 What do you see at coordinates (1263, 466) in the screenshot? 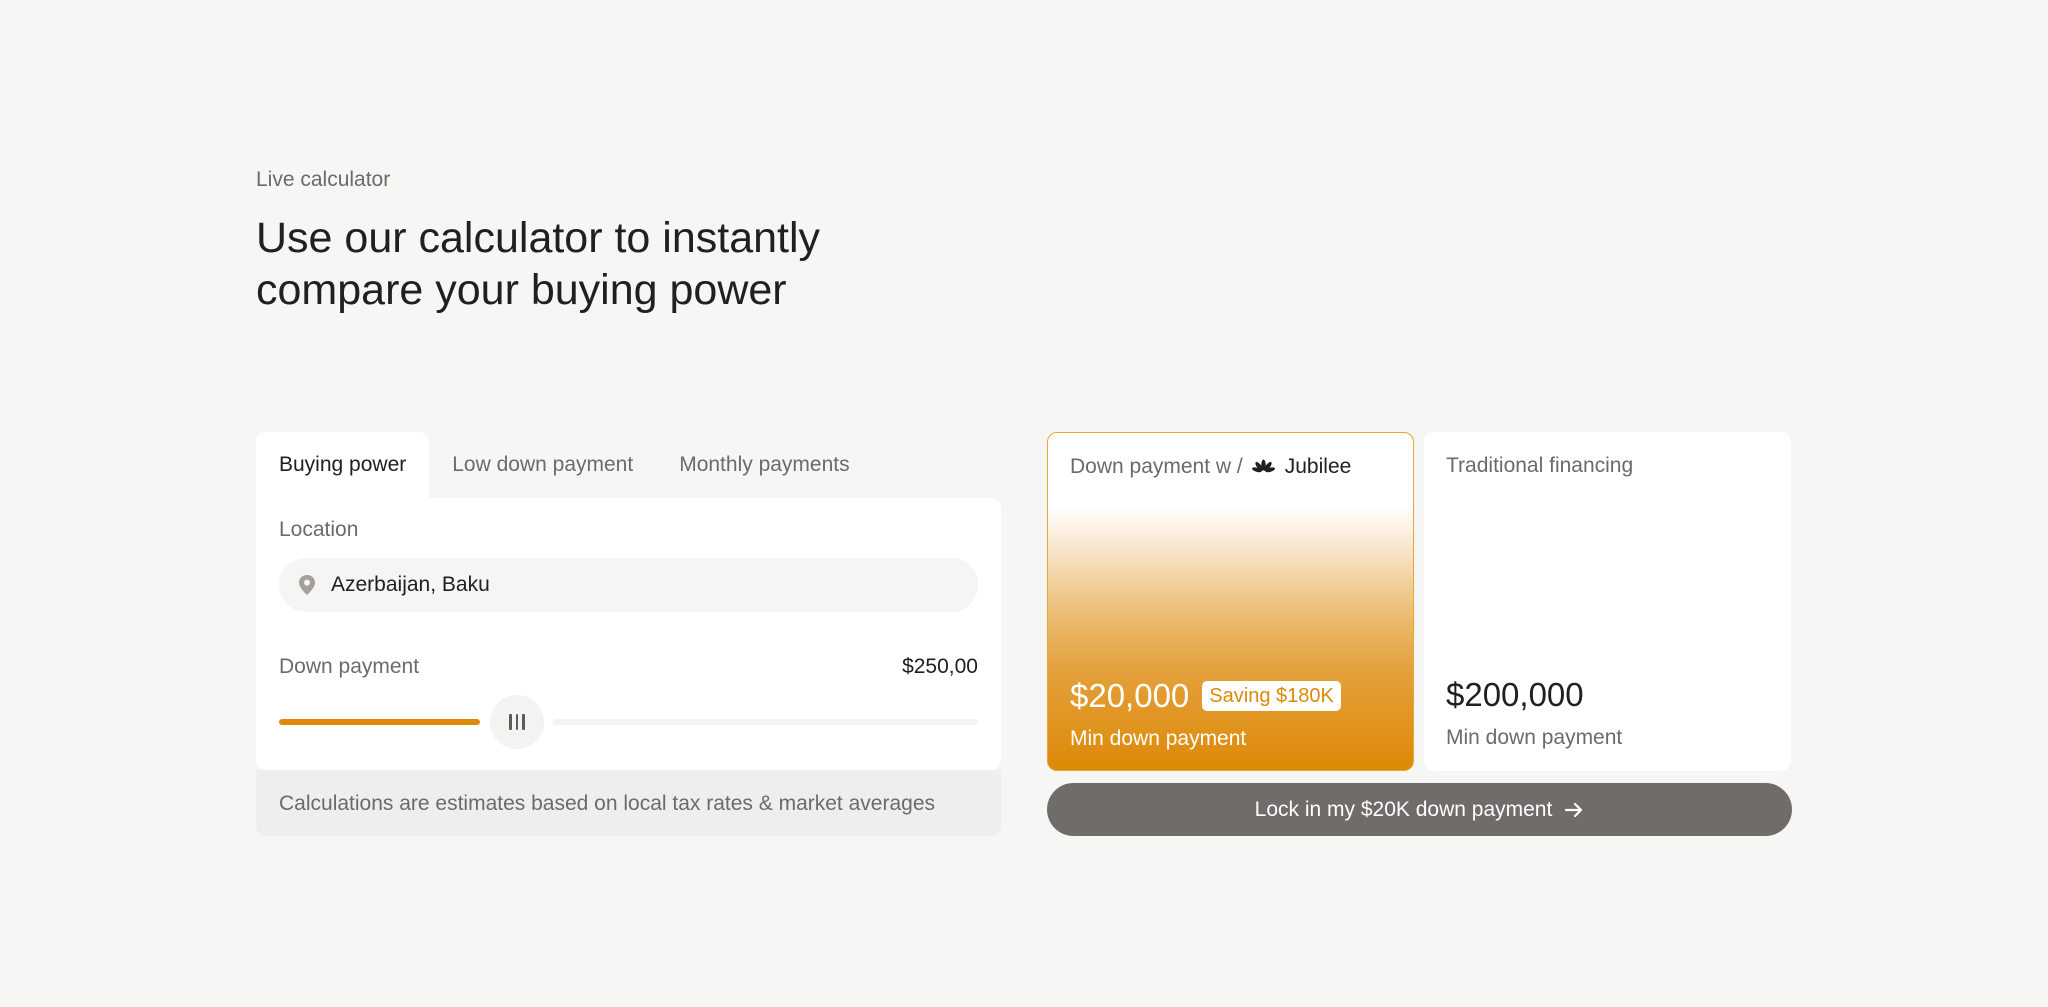
I see `jubilee-logo-icon` at bounding box center [1263, 466].